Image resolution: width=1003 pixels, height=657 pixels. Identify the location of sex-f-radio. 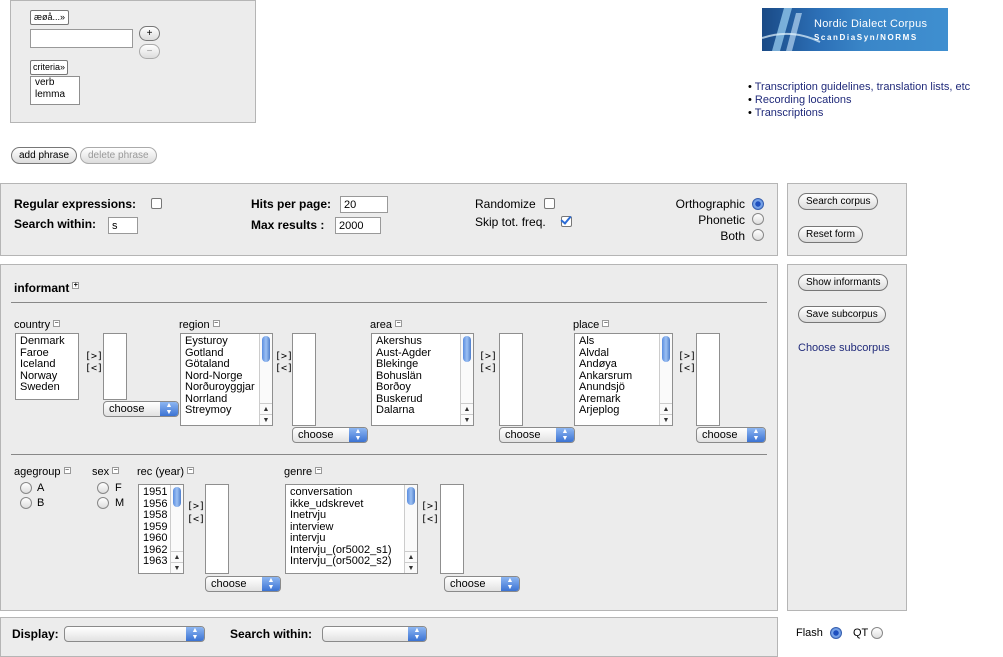
(103, 488).